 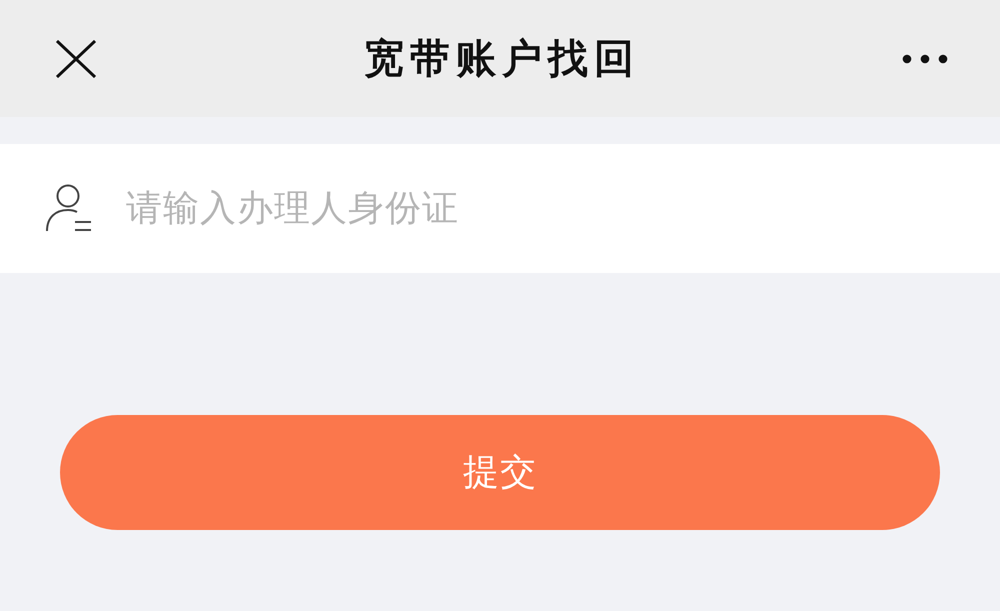 What do you see at coordinates (69, 208) in the screenshot?
I see `user-icon` at bounding box center [69, 208].